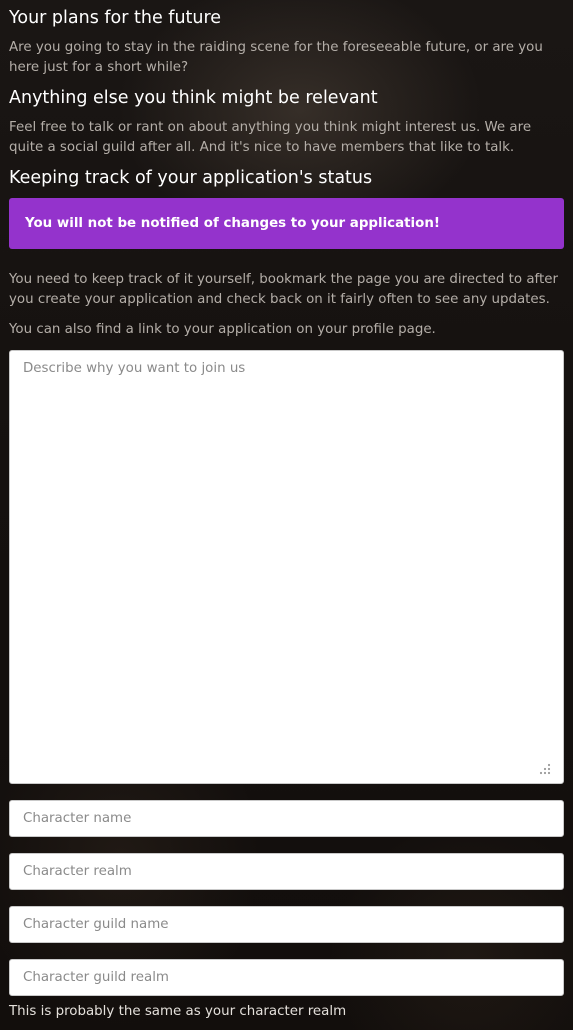 The height and width of the screenshot is (1030, 573). I want to click on plans-heading: Your plans for the future, so click(115, 18).